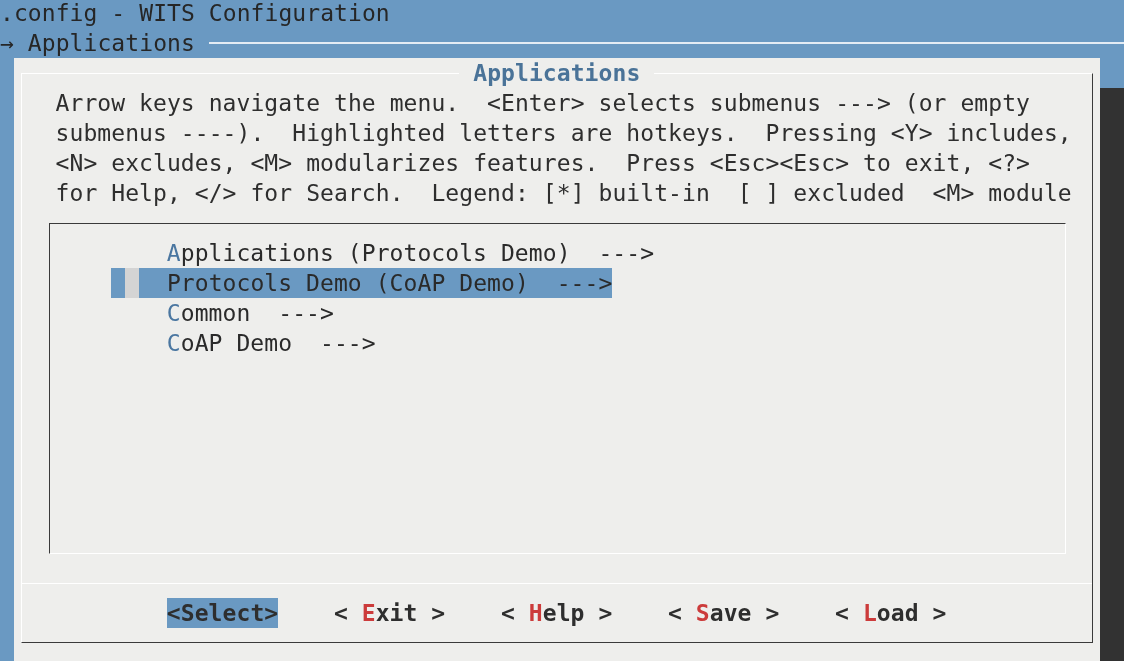 Image resolution: width=1124 pixels, height=661 pixels. Describe the element at coordinates (271, 343) in the screenshot. I see `menu-item: CoAP Demo --->` at that location.